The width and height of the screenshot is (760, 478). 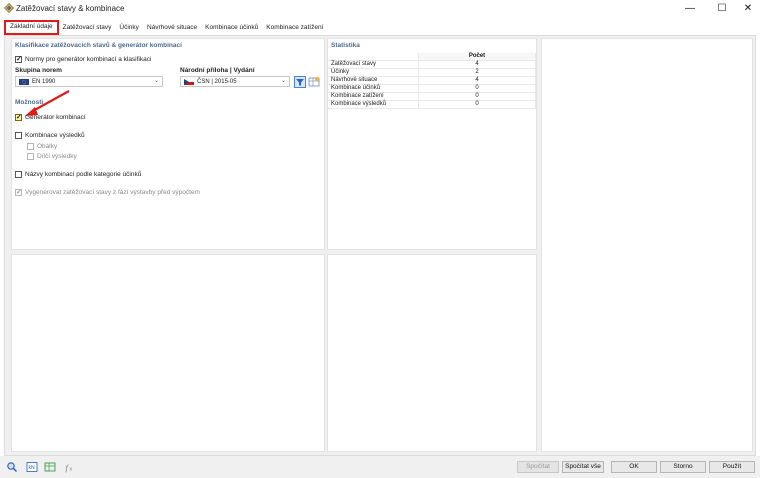 What do you see at coordinates (373, 81) in the screenshot?
I see `stat-name: Návrhové situace` at bounding box center [373, 81].